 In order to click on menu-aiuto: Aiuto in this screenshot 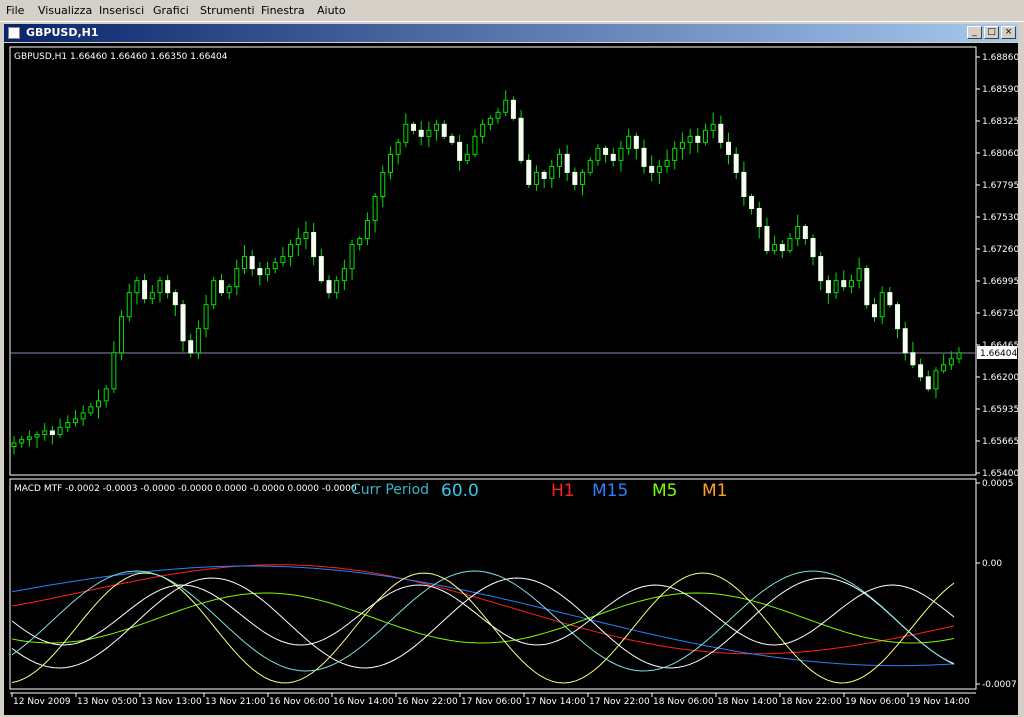, I will do `click(331, 10)`.